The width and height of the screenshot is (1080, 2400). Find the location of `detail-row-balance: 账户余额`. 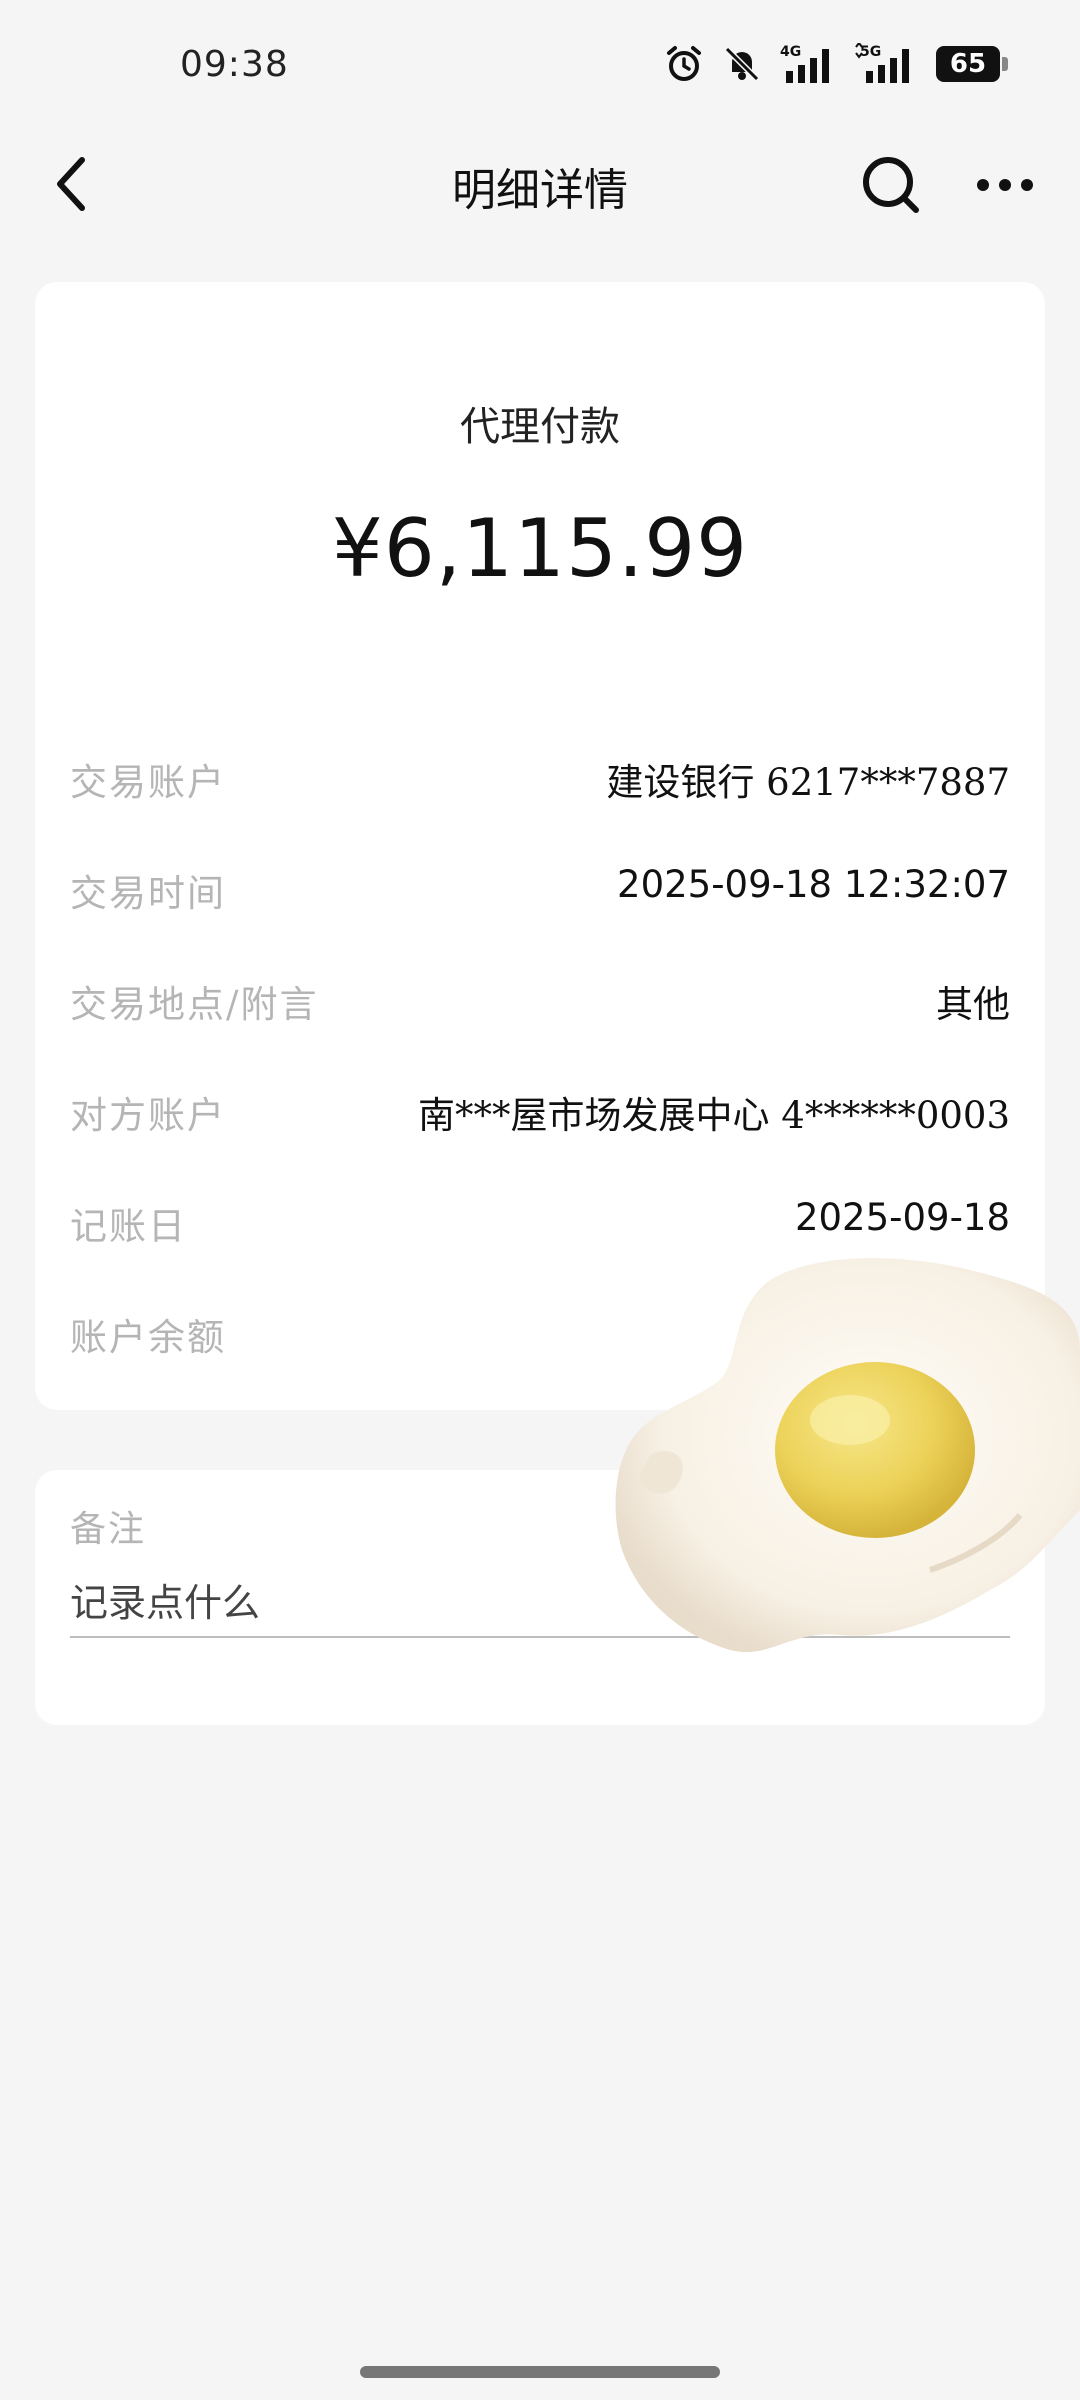

detail-row-balance: 账户余额 is located at coordinates (540, 1332).